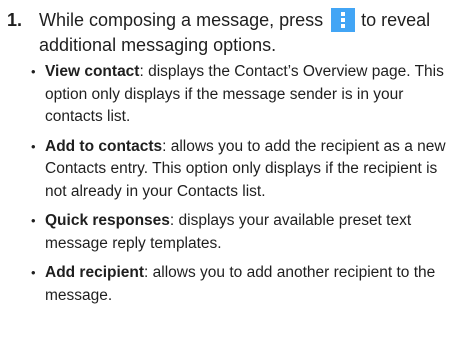 The width and height of the screenshot is (472, 362). Describe the element at coordinates (104, 146) in the screenshot. I see `option-term: Add to contacts` at that location.